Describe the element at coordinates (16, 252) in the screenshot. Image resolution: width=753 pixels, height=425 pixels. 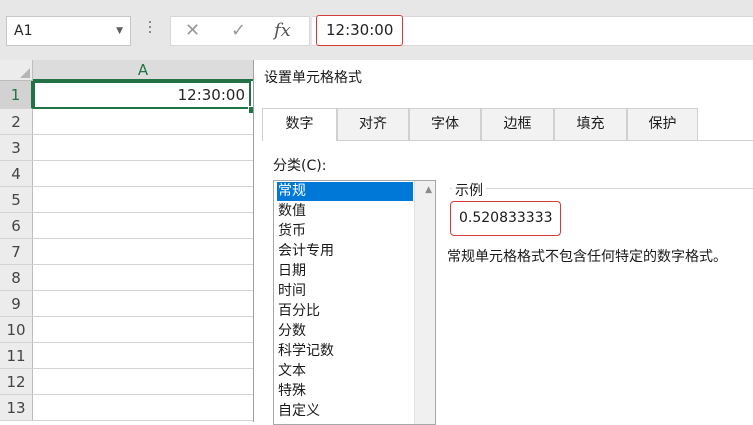
I see `row-header: 7` at that location.